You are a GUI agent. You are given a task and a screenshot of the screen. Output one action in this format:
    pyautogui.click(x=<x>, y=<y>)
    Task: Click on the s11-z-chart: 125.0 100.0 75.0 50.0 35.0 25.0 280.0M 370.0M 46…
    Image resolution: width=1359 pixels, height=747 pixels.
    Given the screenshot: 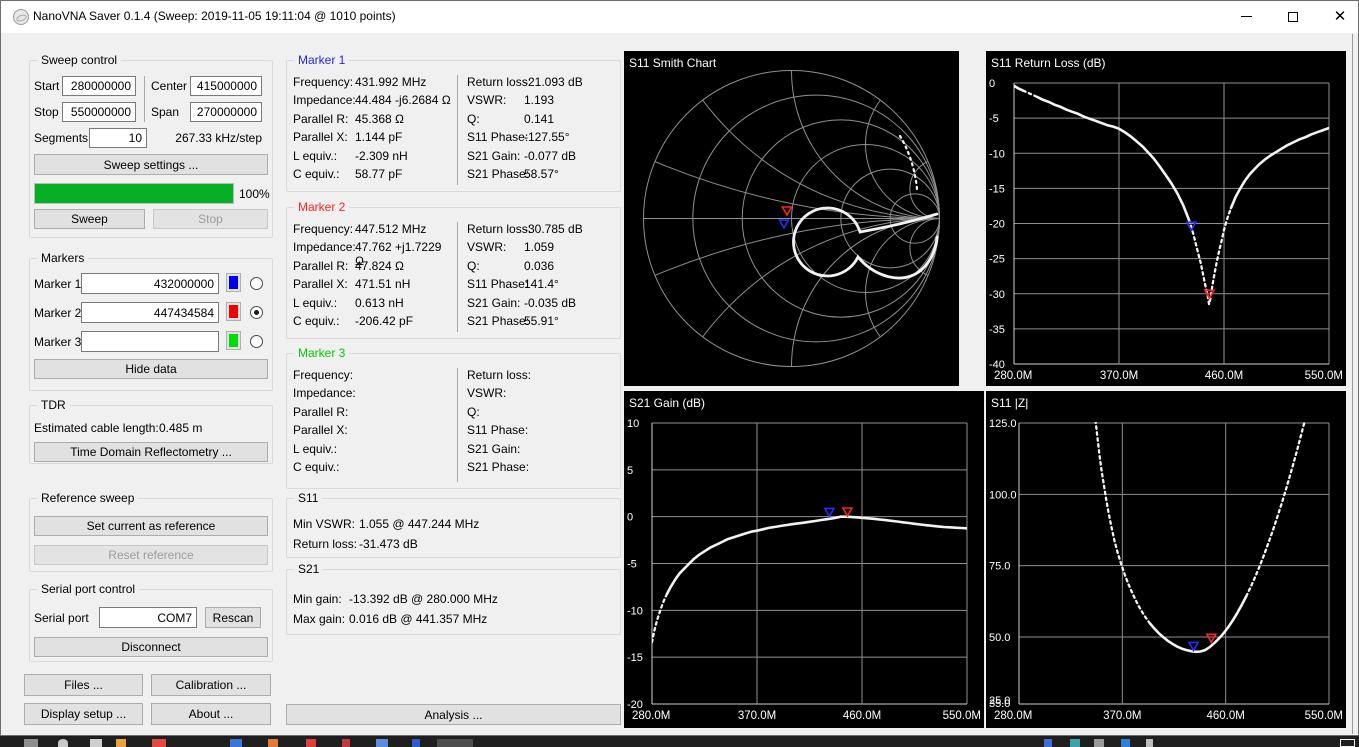 What is the action you would take?
    pyautogui.click(x=1166, y=559)
    